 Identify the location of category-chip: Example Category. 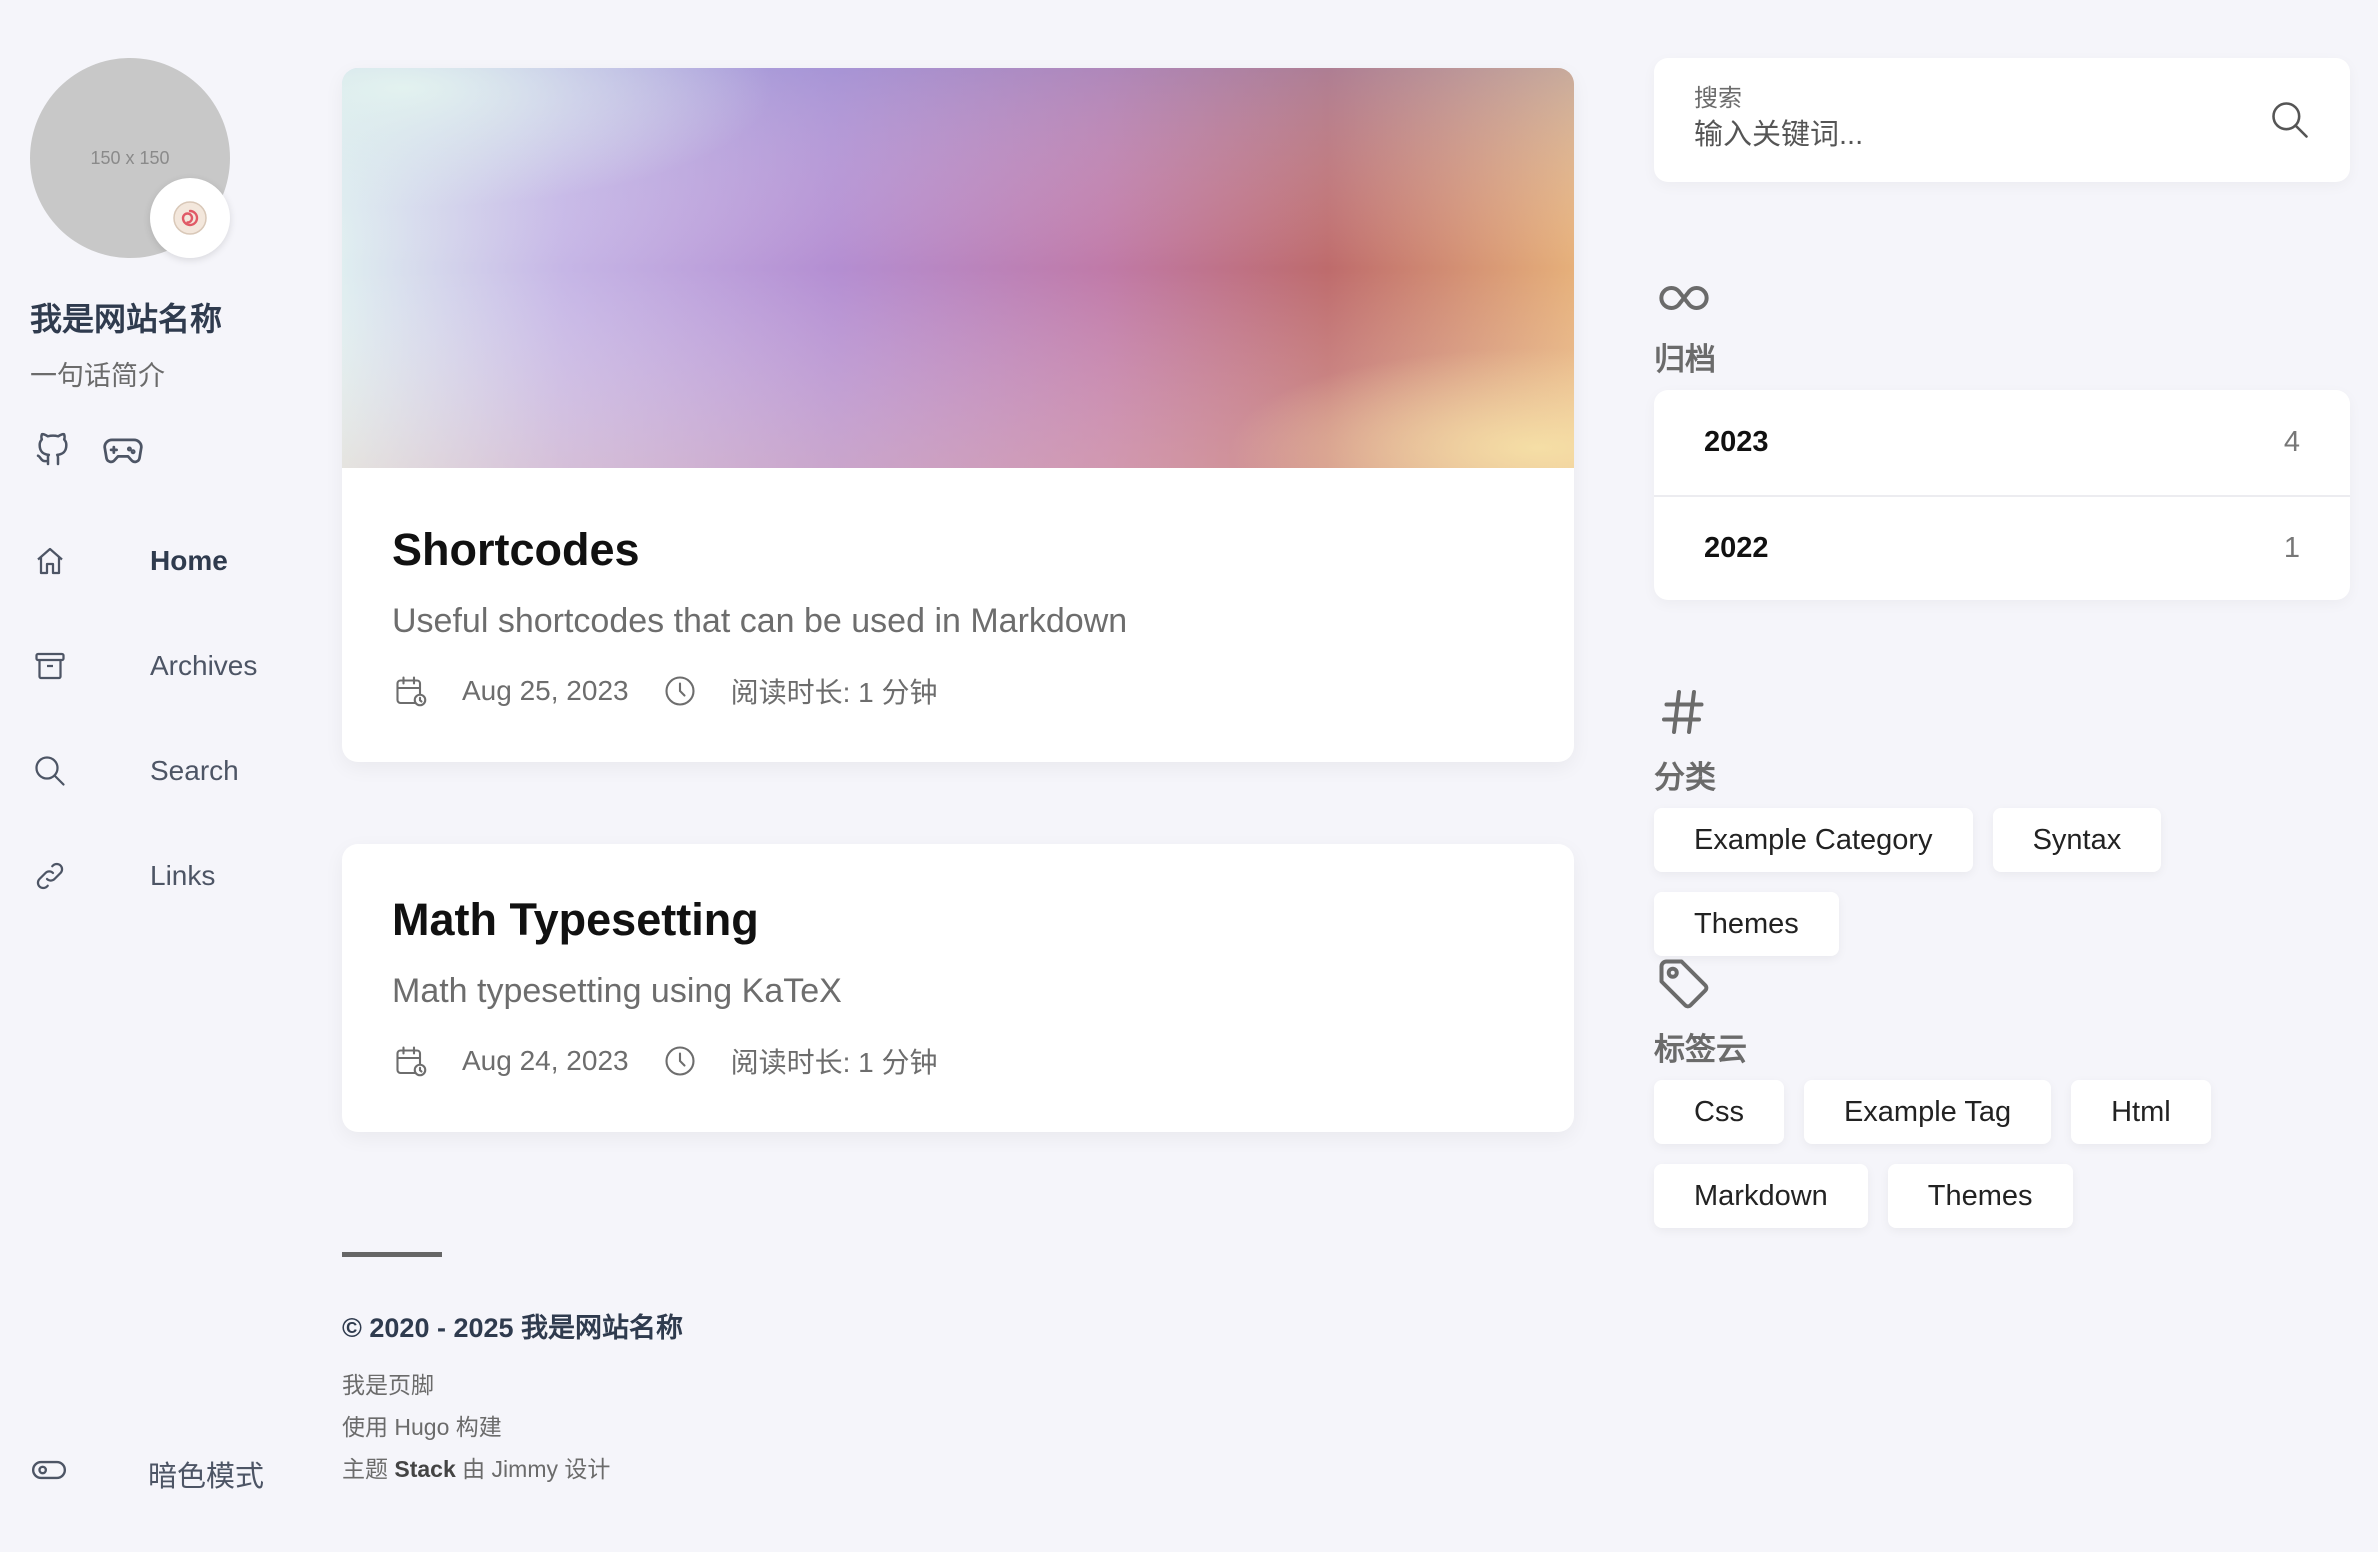
(1813, 840).